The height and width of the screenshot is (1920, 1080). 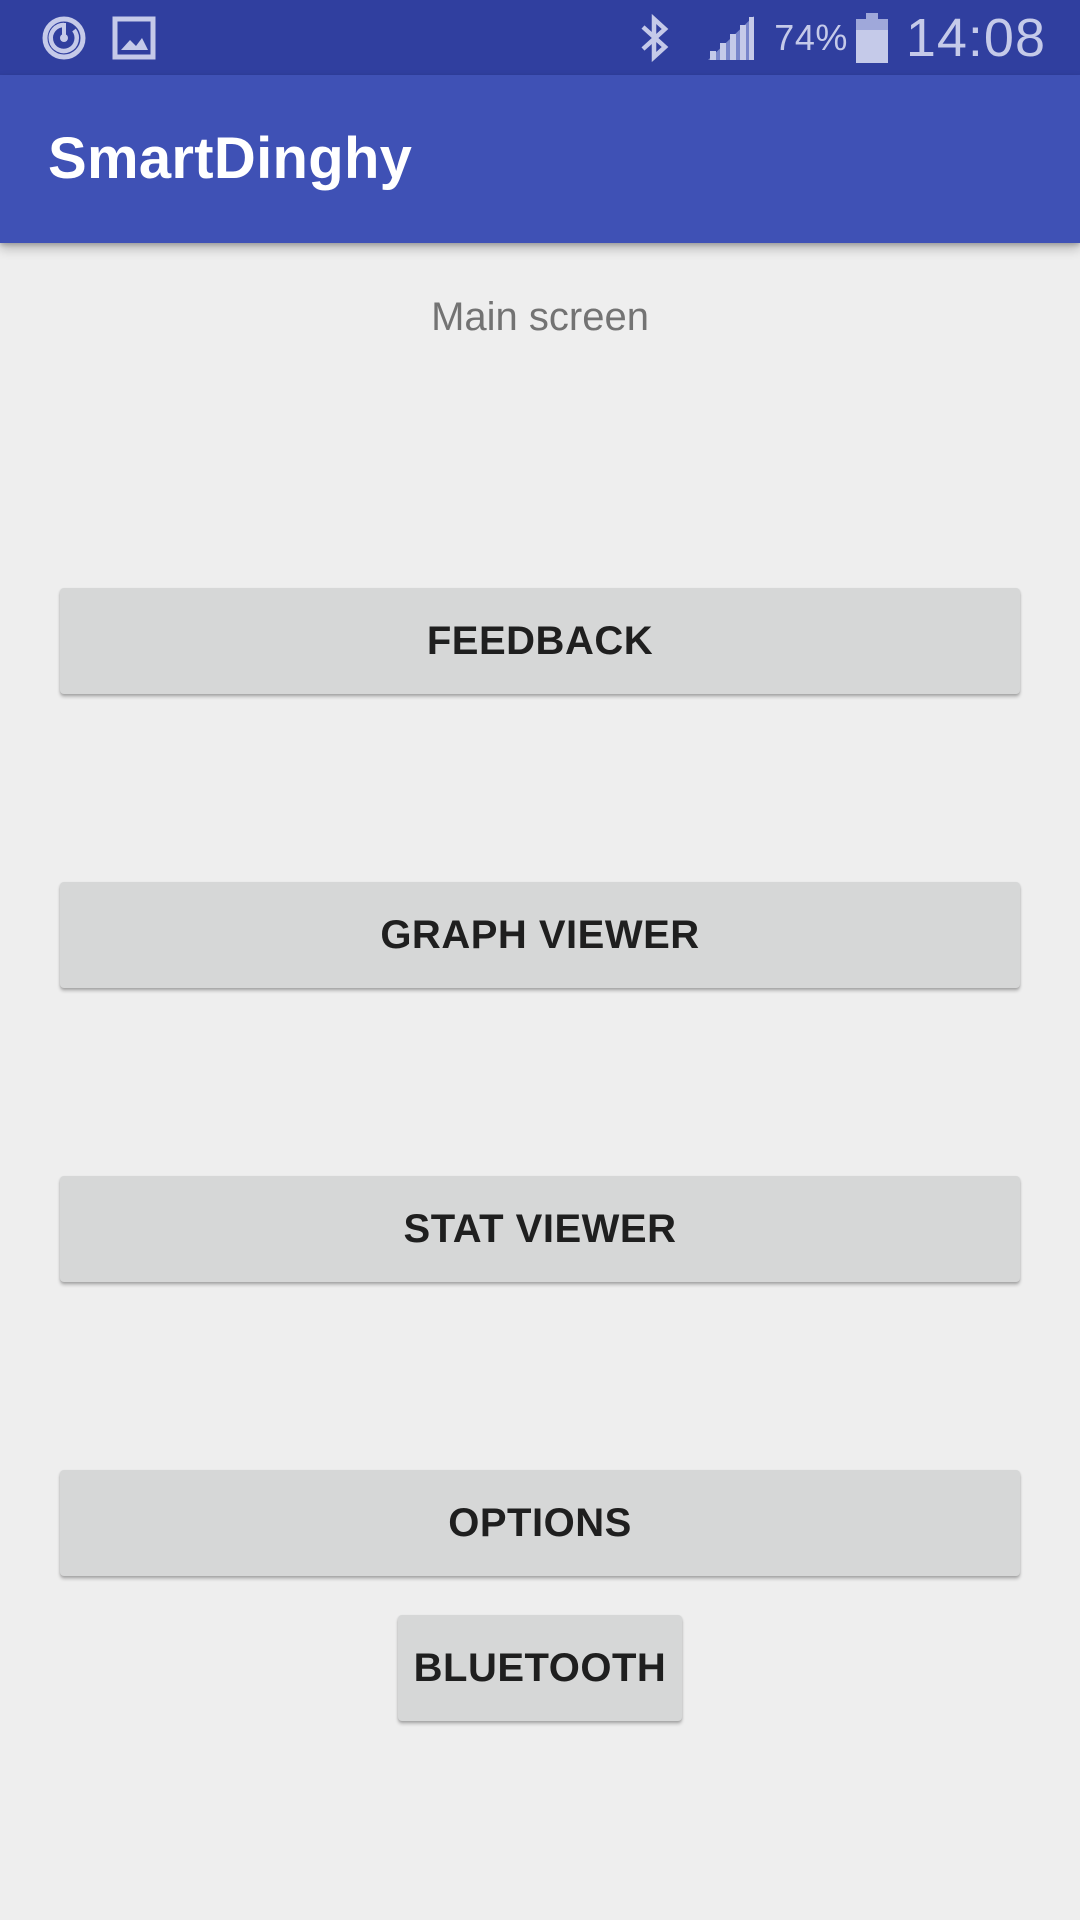 What do you see at coordinates (540, 37) in the screenshot?
I see `status-bar: 74% 14:08` at bounding box center [540, 37].